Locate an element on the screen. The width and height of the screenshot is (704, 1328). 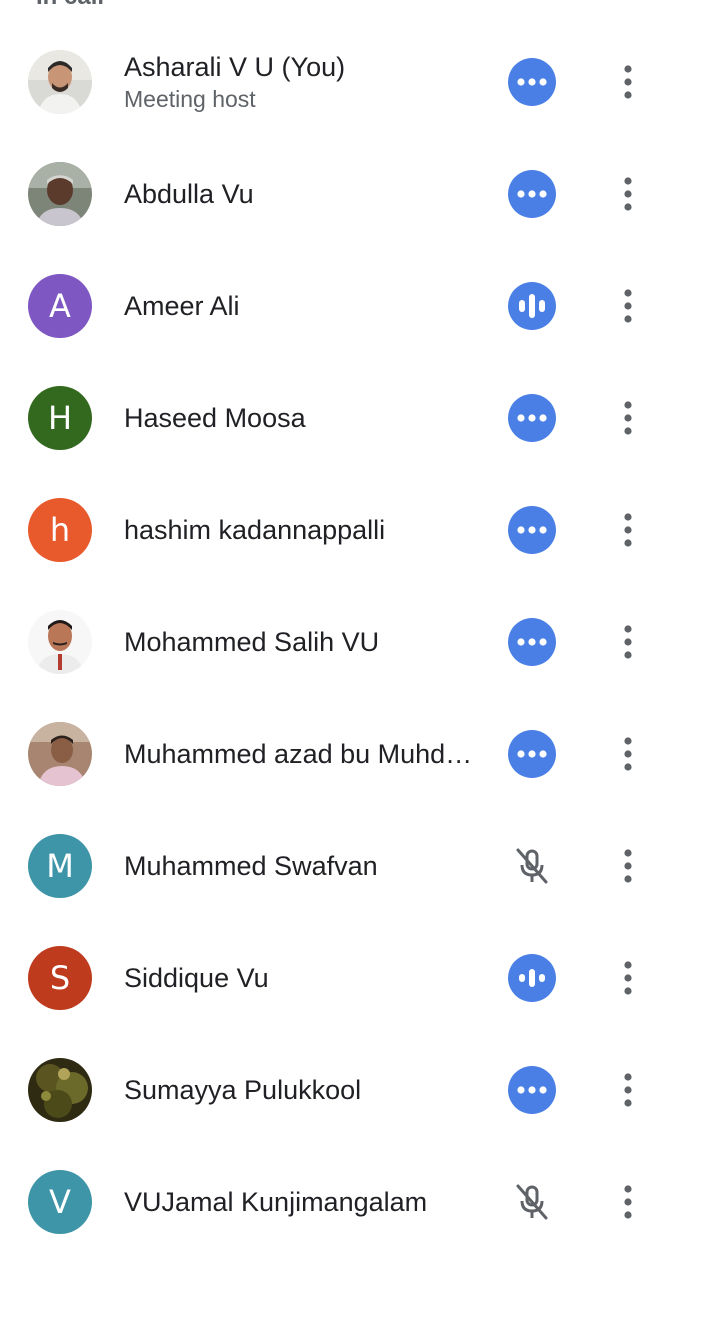
avatar: h is located at coordinates (60, 530).